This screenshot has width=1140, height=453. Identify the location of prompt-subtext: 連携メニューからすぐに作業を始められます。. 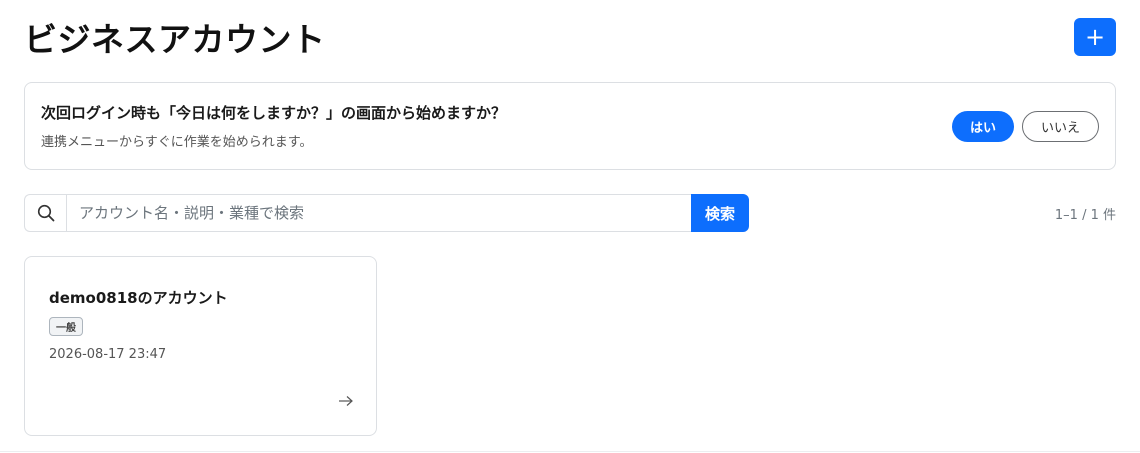
(177, 142).